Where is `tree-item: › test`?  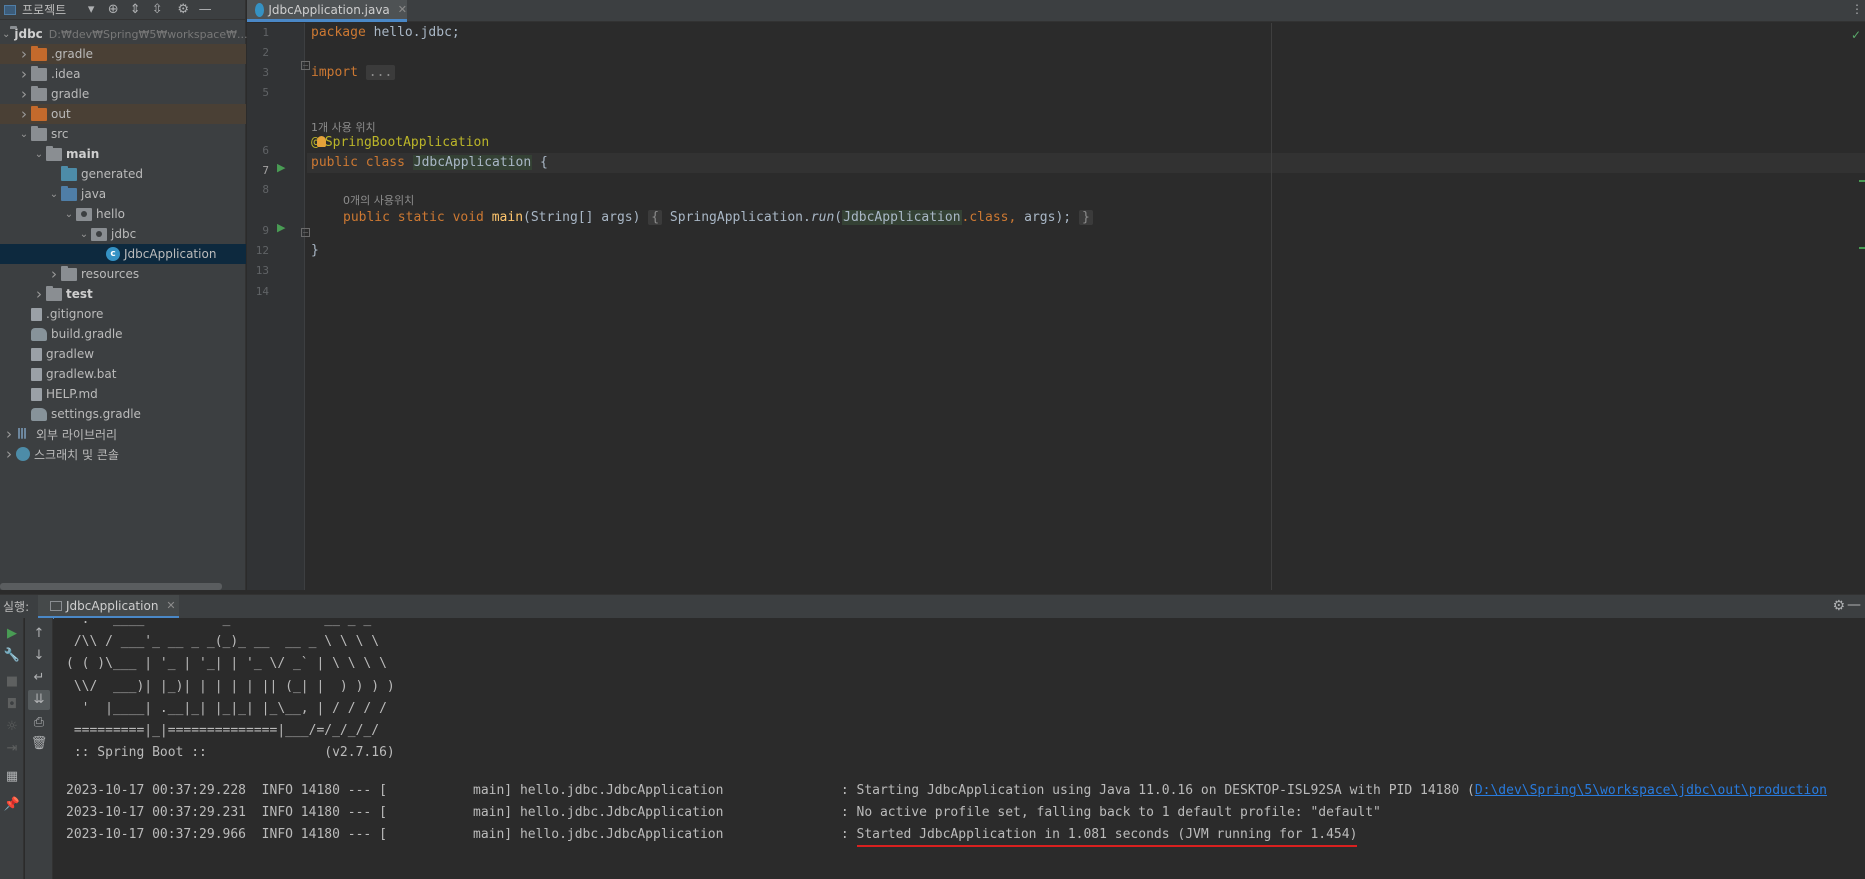 tree-item: › test is located at coordinates (123, 294).